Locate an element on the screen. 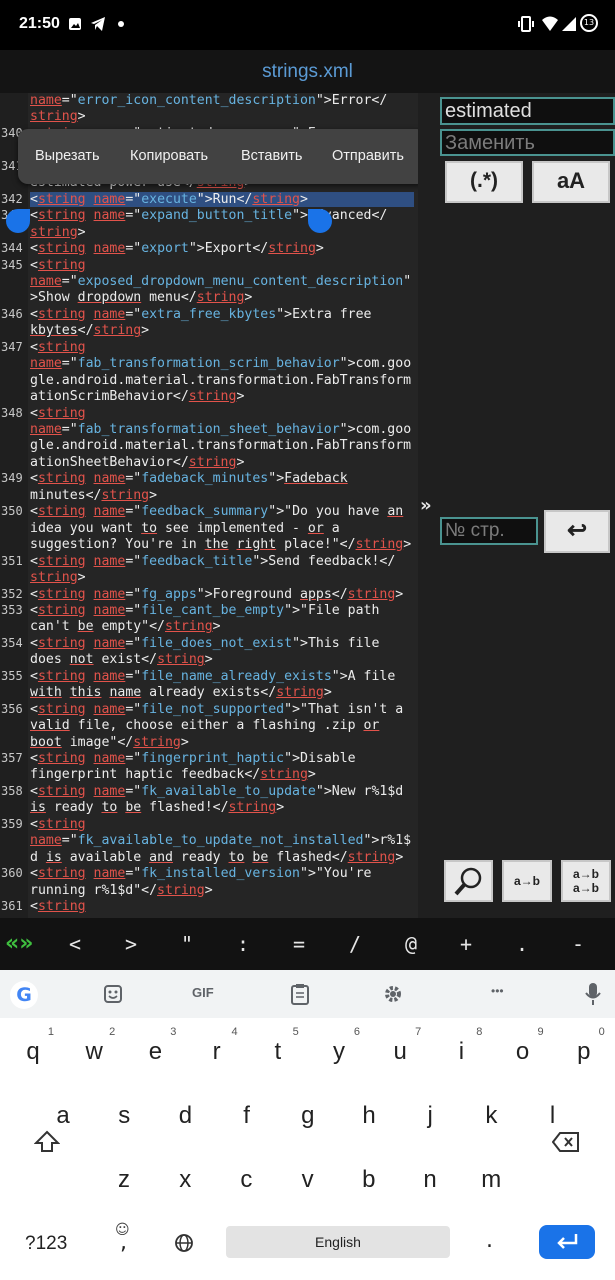  key-c: c is located at coordinates (246, 1179).